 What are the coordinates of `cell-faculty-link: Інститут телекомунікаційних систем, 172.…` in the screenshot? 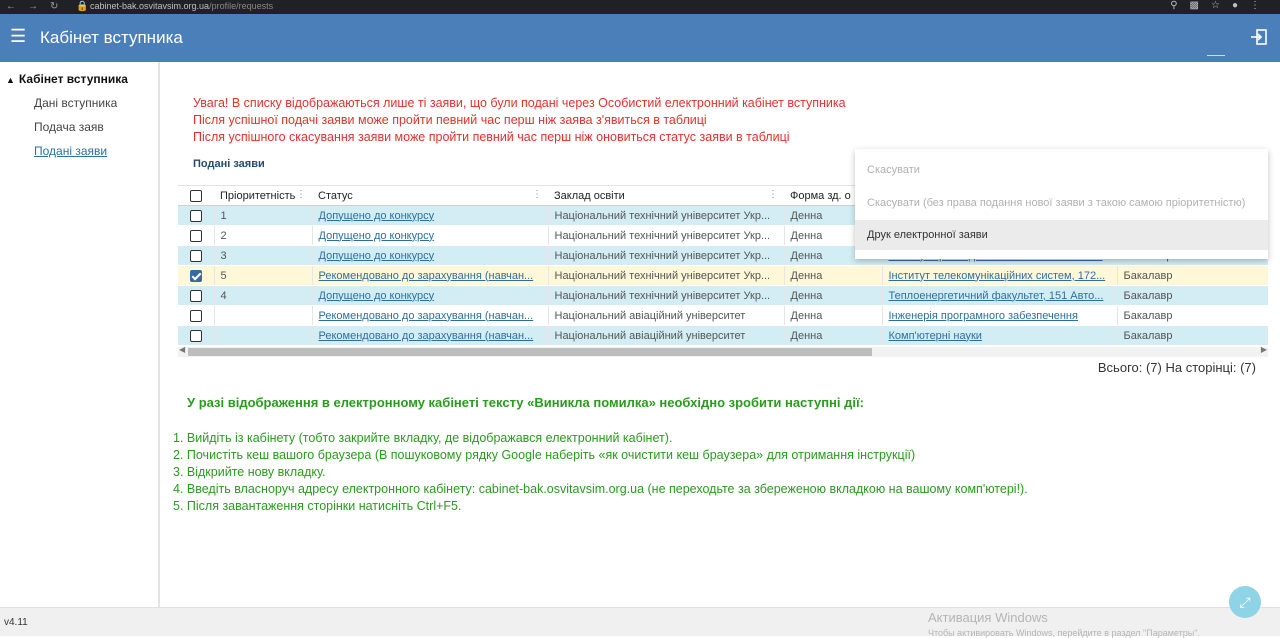 It's located at (997, 276).